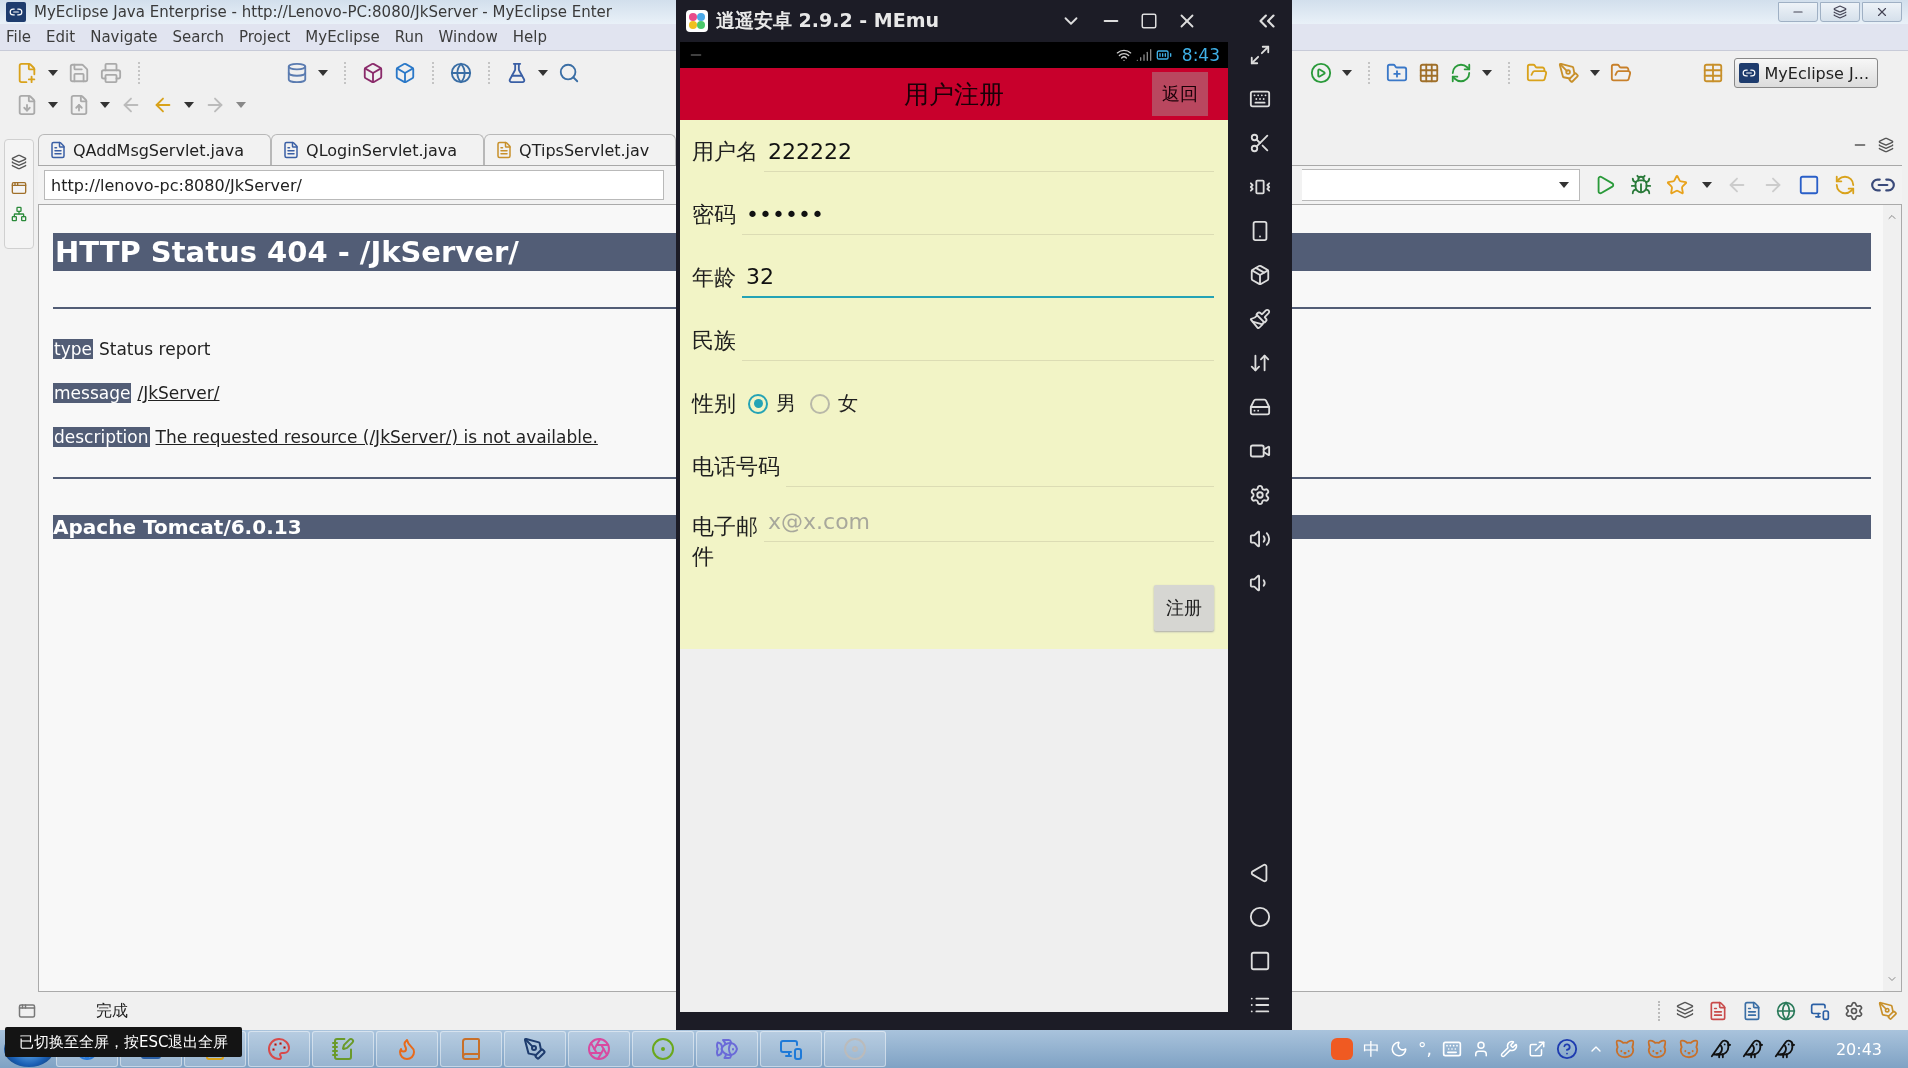 This screenshot has height=1068, width=1908. What do you see at coordinates (1180, 94) in the screenshot?
I see `back-button: 返回` at bounding box center [1180, 94].